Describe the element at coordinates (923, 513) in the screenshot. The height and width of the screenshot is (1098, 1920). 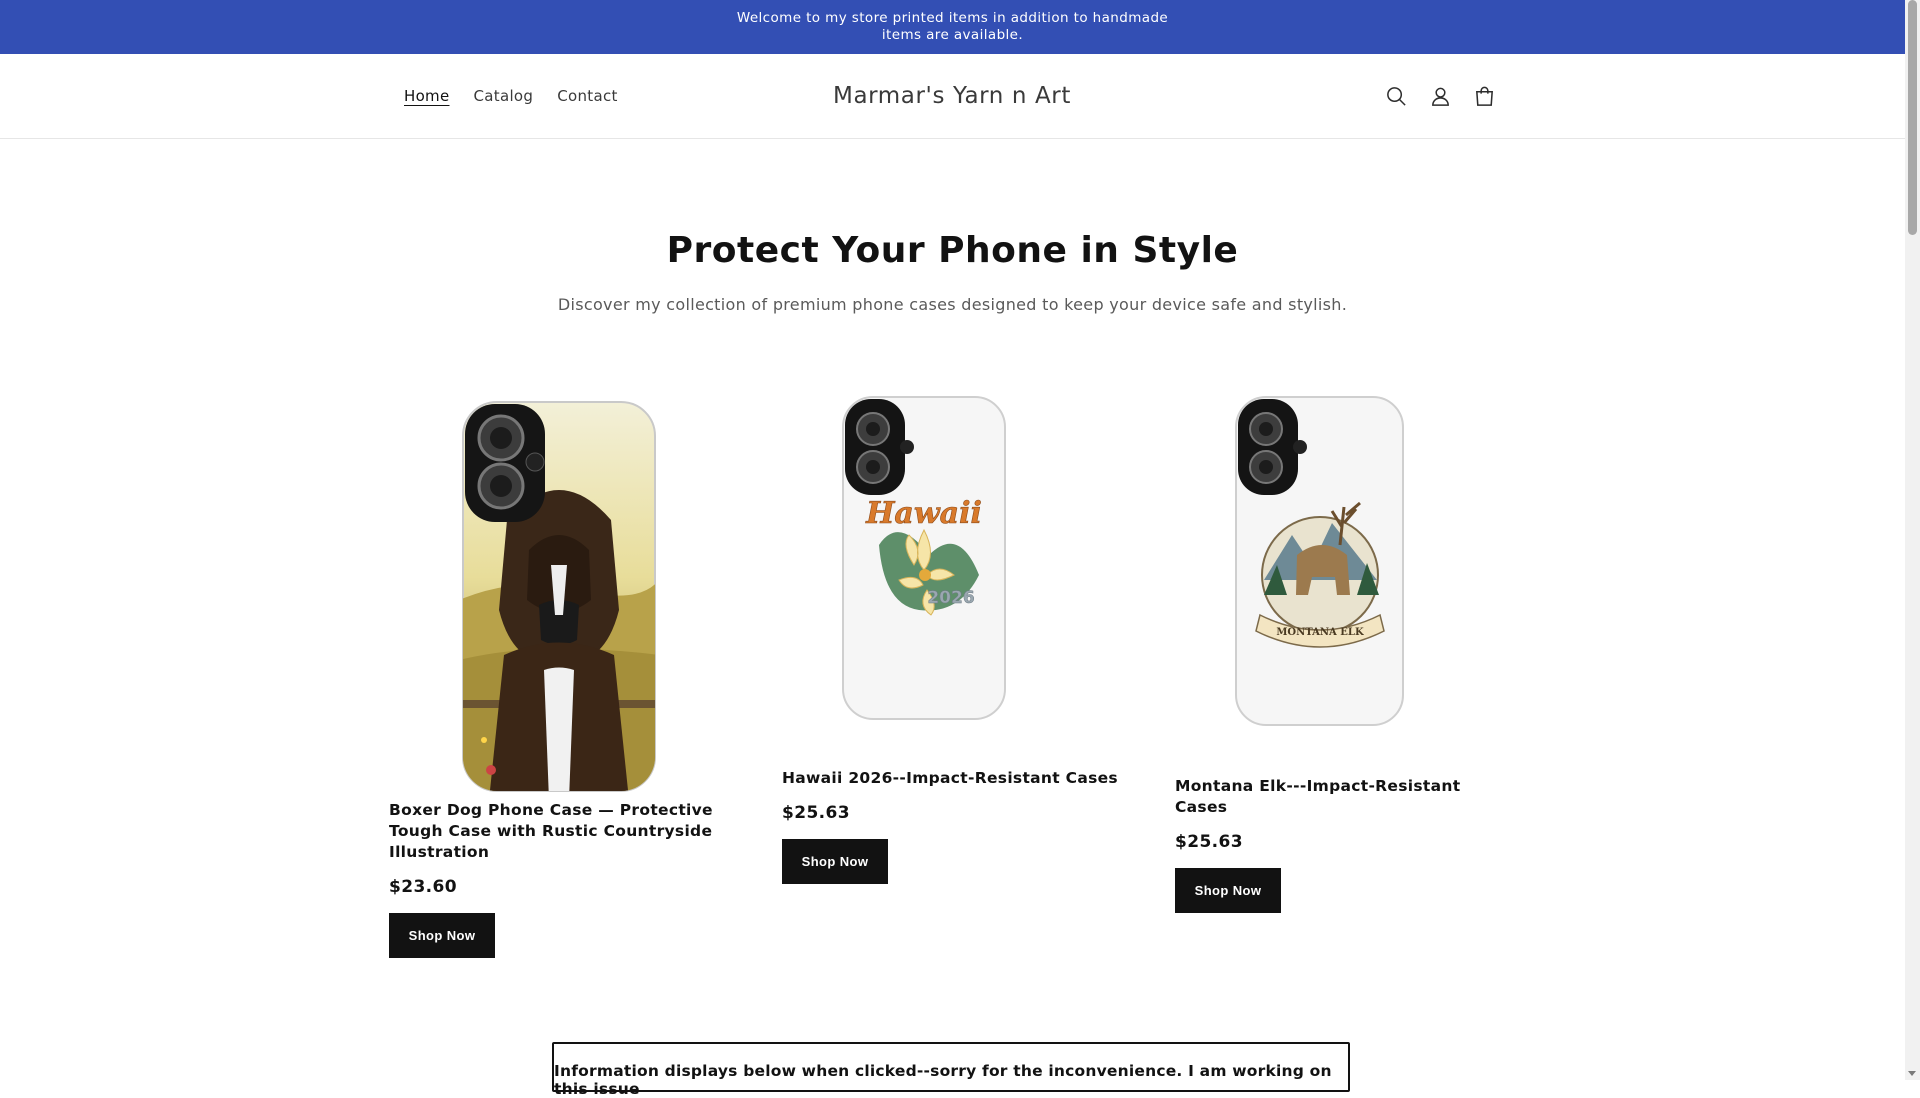
I see `hawaii-art-text: Hawaii` at that location.